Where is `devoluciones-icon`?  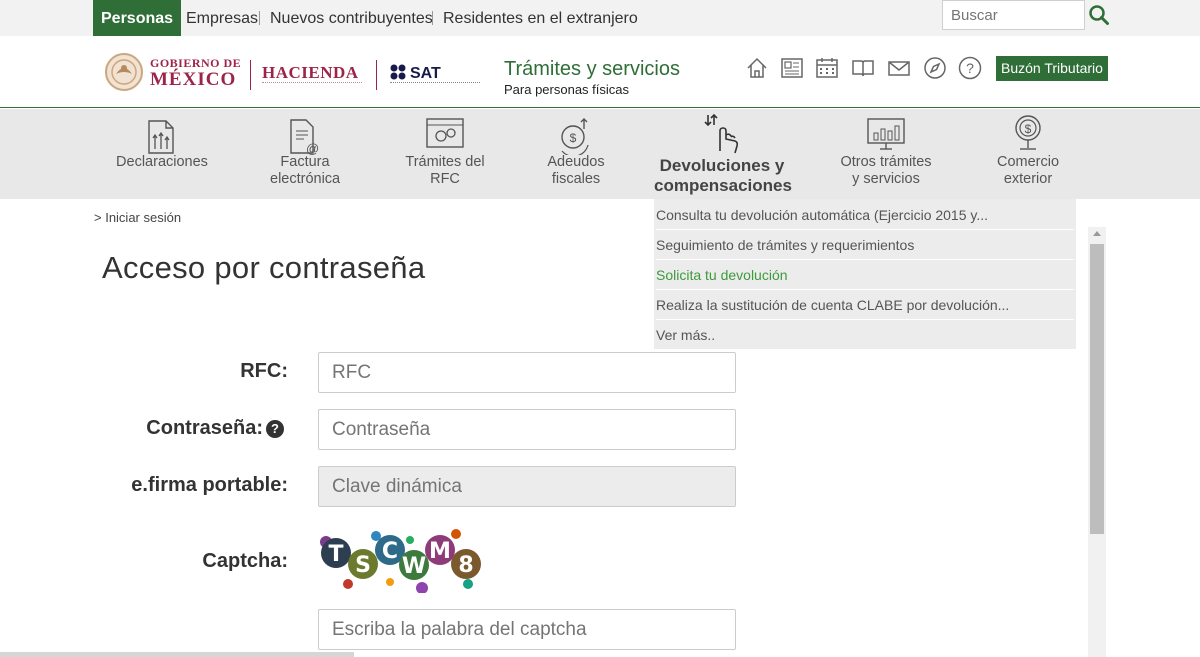 devoluciones-icon is located at coordinates (721, 133).